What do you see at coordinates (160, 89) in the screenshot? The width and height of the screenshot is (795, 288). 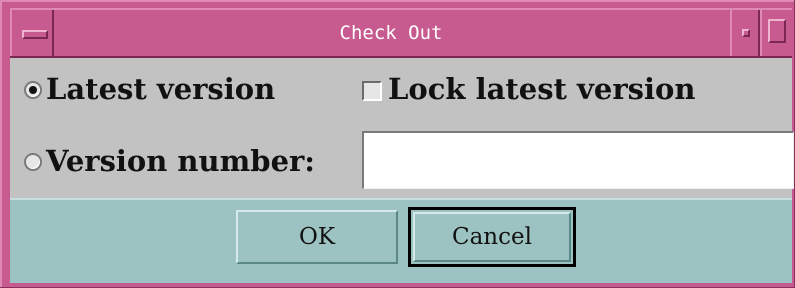 I see `latest-version-label: Latest version` at bounding box center [160, 89].